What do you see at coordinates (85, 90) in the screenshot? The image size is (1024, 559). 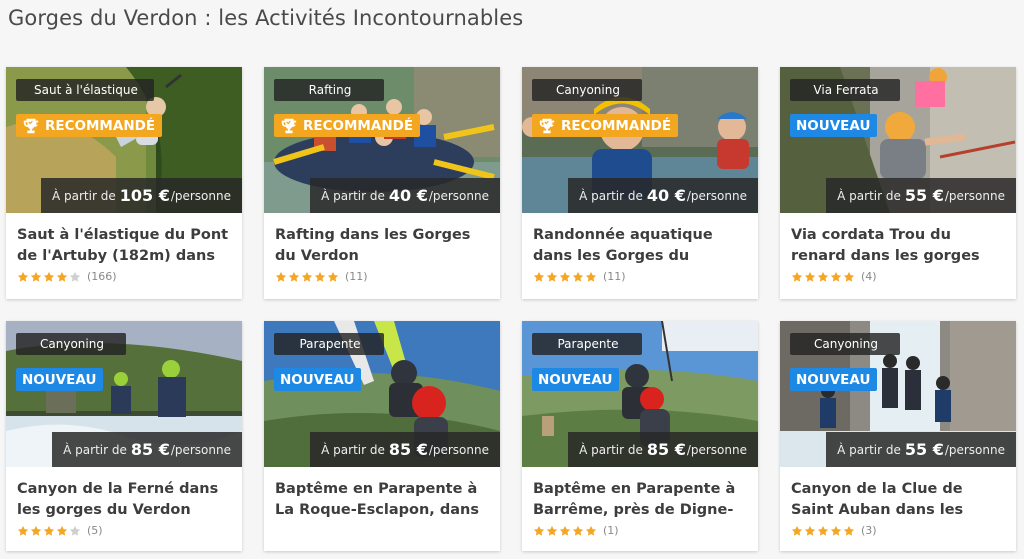 I see `category-tag: Saut à l'élastique` at bounding box center [85, 90].